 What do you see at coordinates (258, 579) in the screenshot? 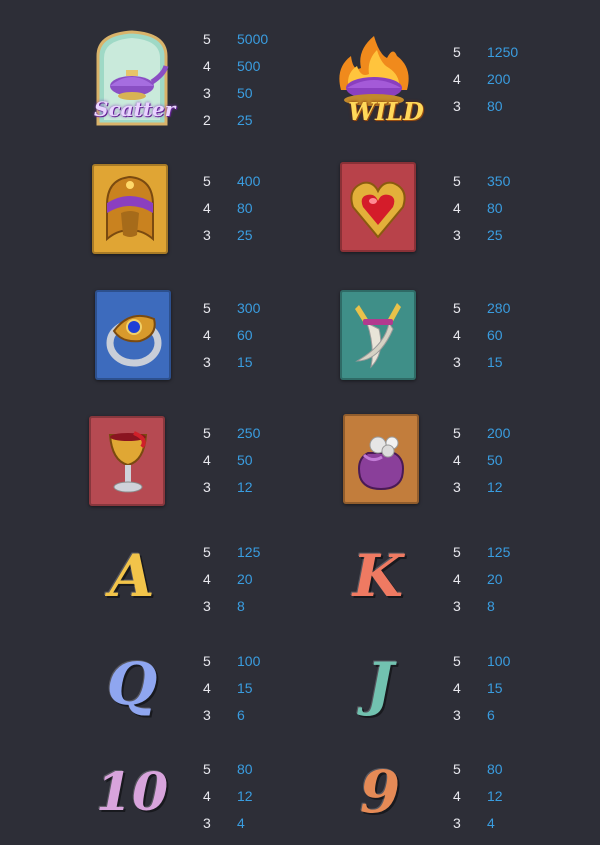
I see `paytable-a: 5 125 4 20 38` at bounding box center [258, 579].